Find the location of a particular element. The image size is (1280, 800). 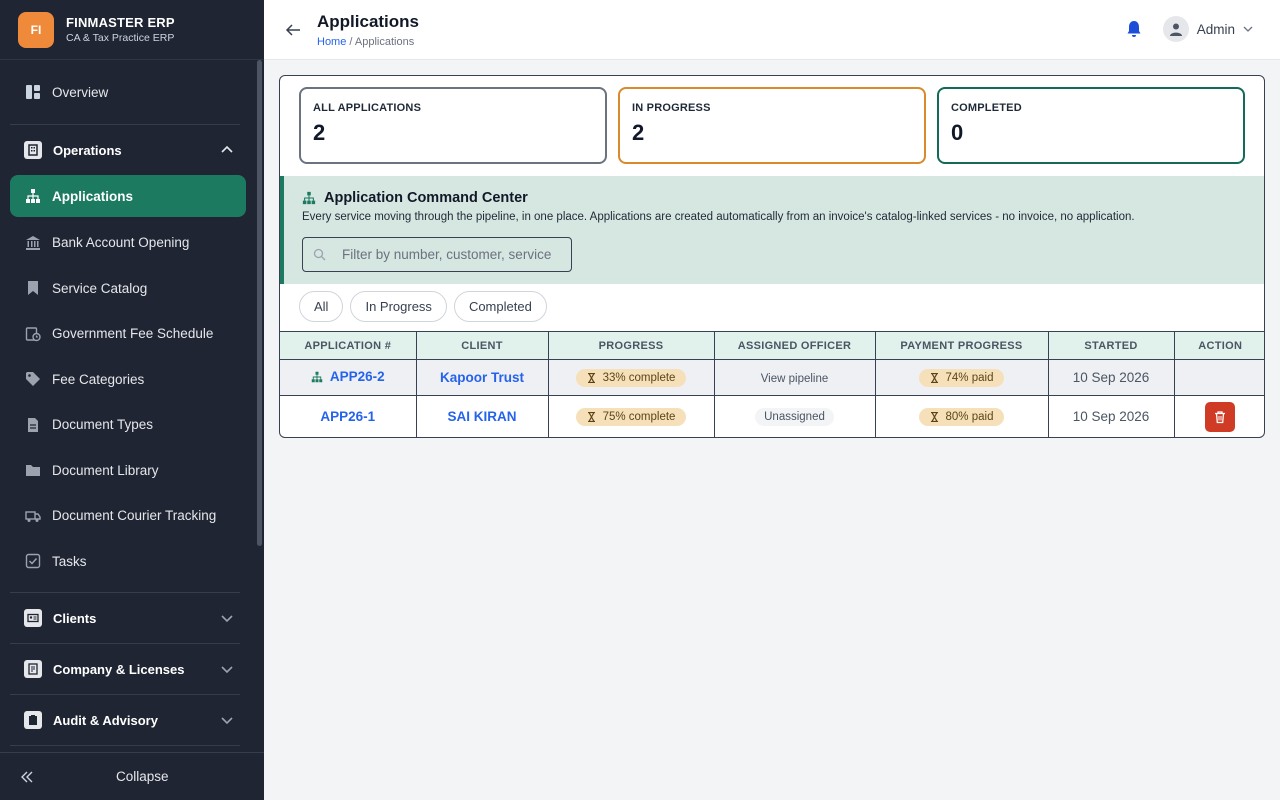

sidebar-group-label: Company & Licenses is located at coordinates (119, 669).